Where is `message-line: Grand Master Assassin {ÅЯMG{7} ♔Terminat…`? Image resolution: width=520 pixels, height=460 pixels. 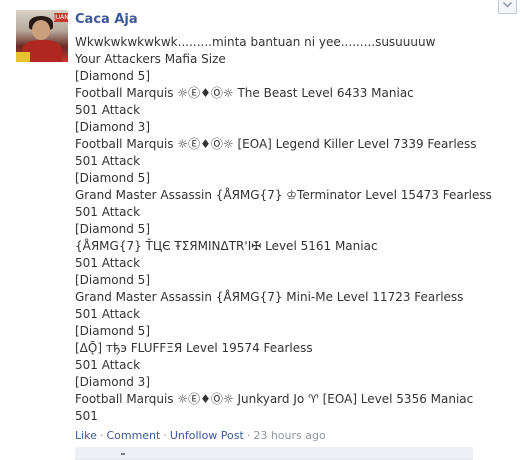 message-line: Grand Master Assassin {ÅЯMG{7} ♔Terminat… is located at coordinates (283, 195).